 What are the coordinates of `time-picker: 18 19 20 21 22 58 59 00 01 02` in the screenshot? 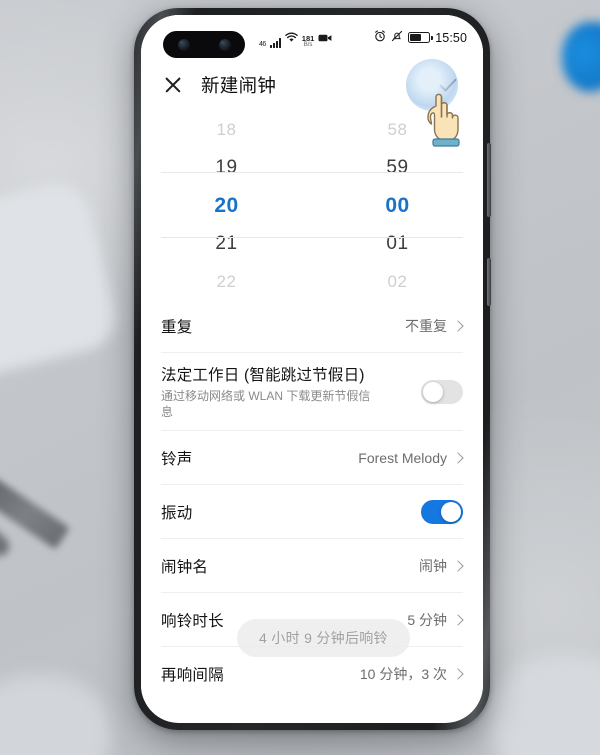 It's located at (312, 204).